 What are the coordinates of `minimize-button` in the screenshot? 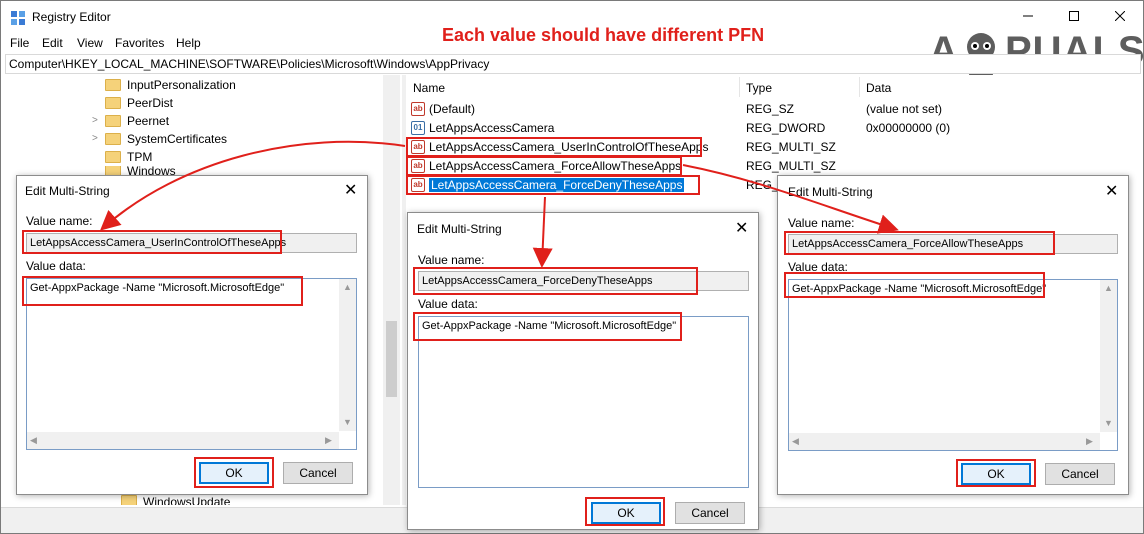 It's located at (1028, 16).